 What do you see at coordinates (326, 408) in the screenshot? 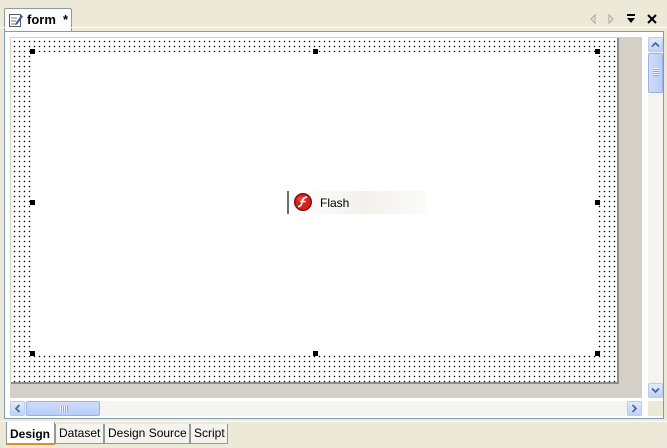
I see `horizontal-scrollbar` at bounding box center [326, 408].